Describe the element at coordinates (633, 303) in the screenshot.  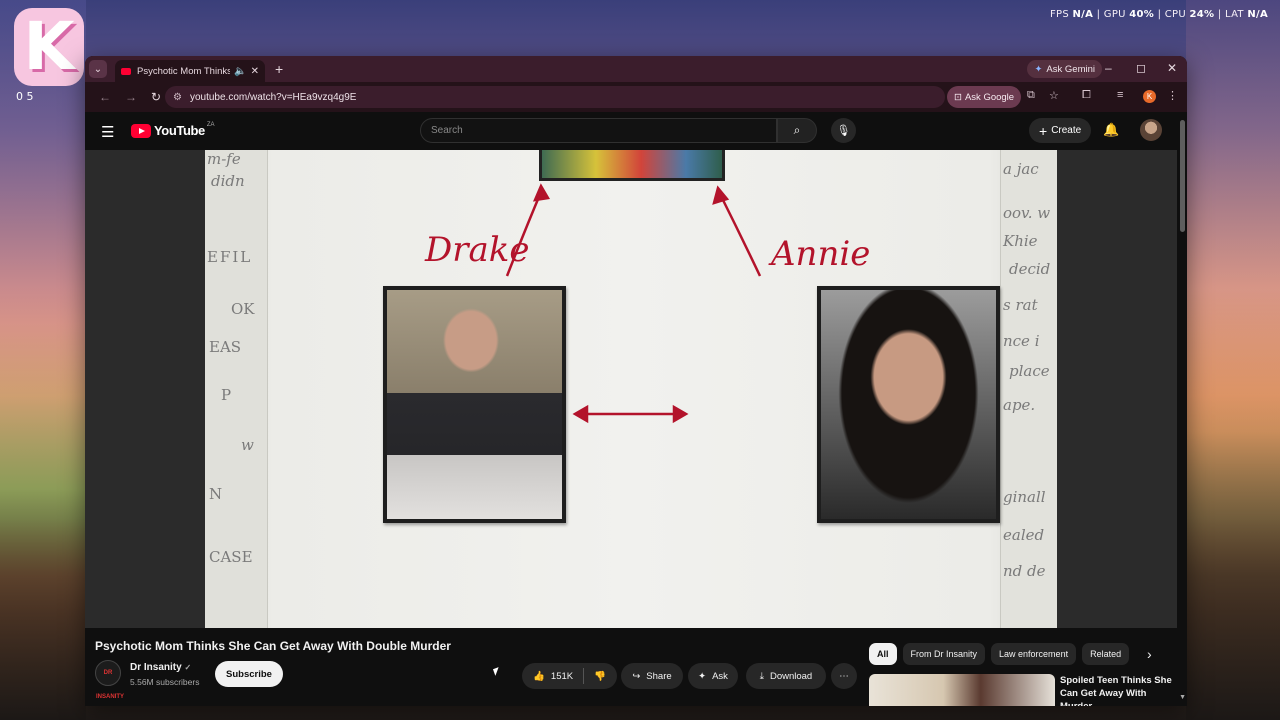
I see `relationship-arrows` at that location.